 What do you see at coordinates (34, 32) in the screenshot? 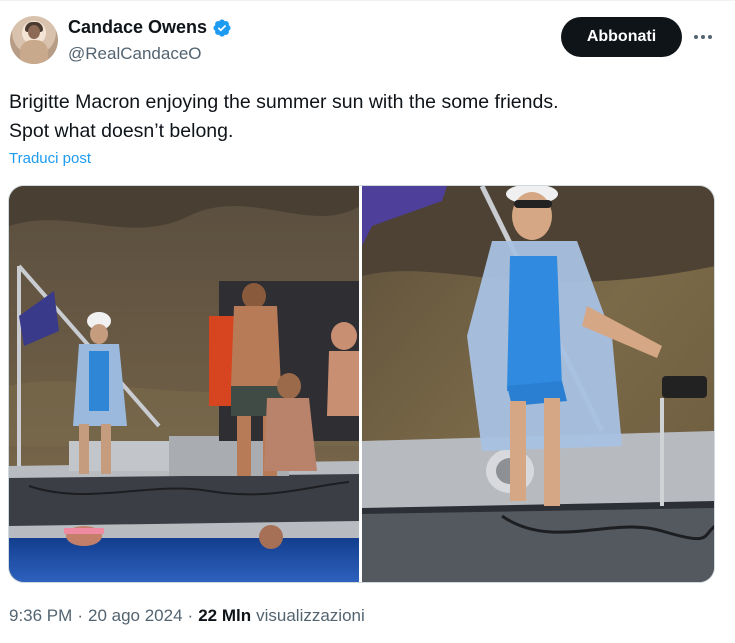
I see `avatar-face` at bounding box center [34, 32].